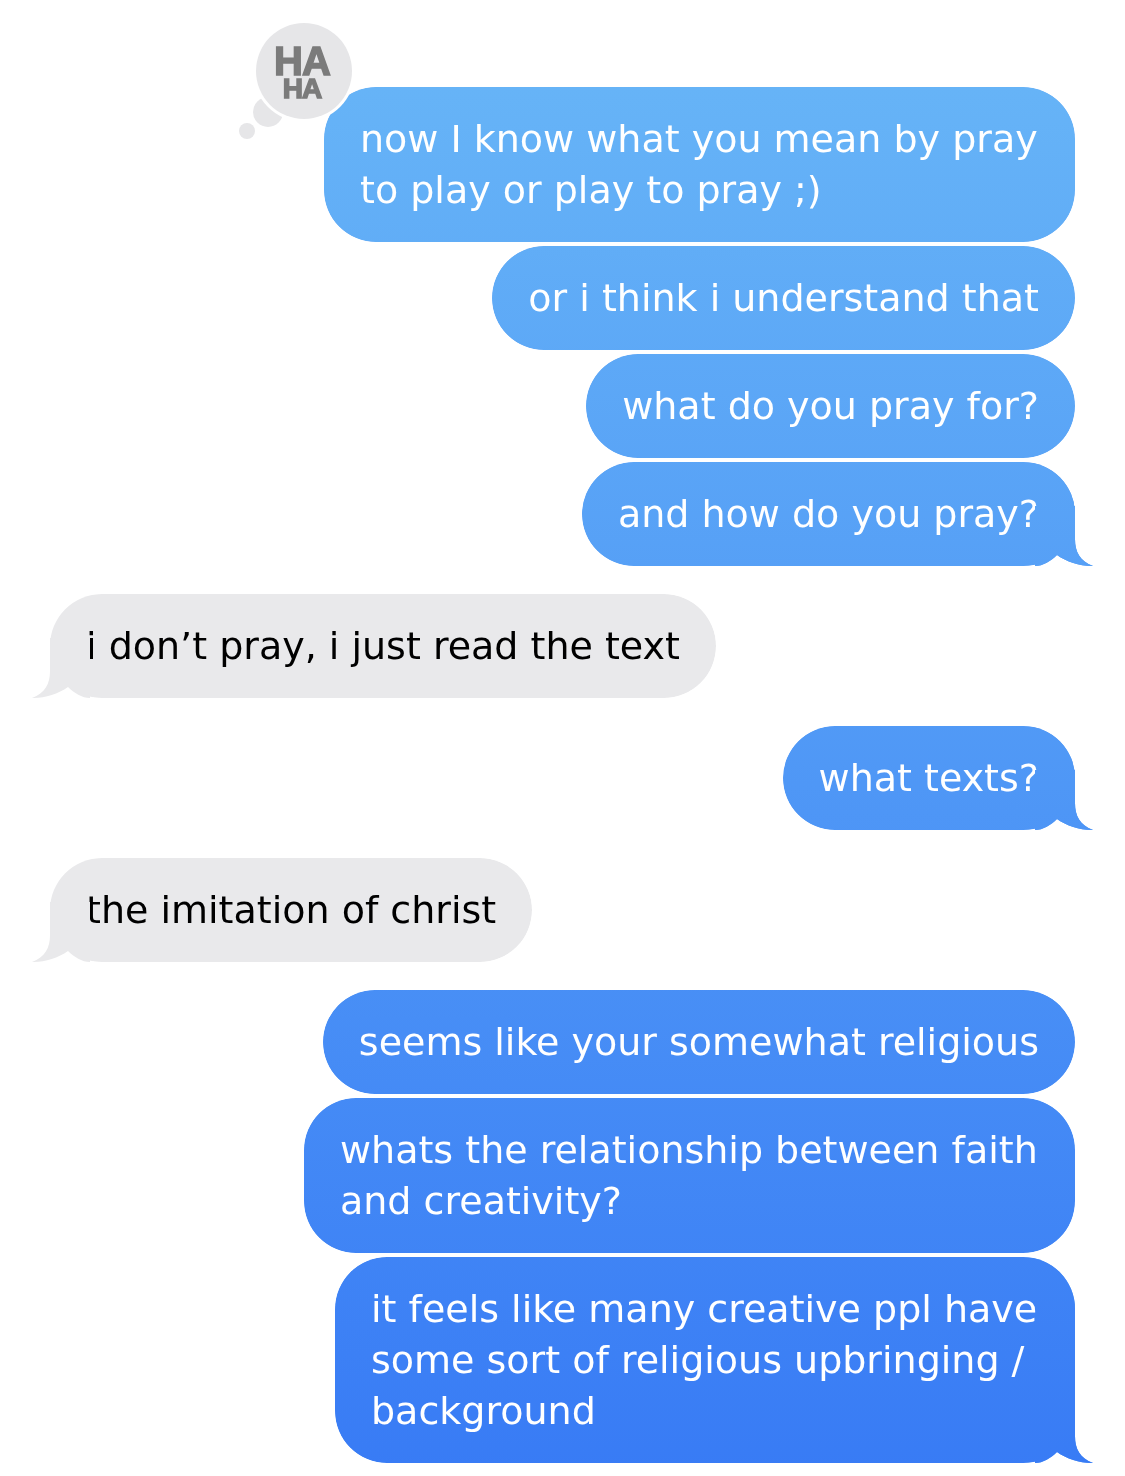 The height and width of the screenshot is (1476, 1125). Describe the element at coordinates (698, 1042) in the screenshot. I see `sent-message-bubble: seems like your somewhat religious` at that location.